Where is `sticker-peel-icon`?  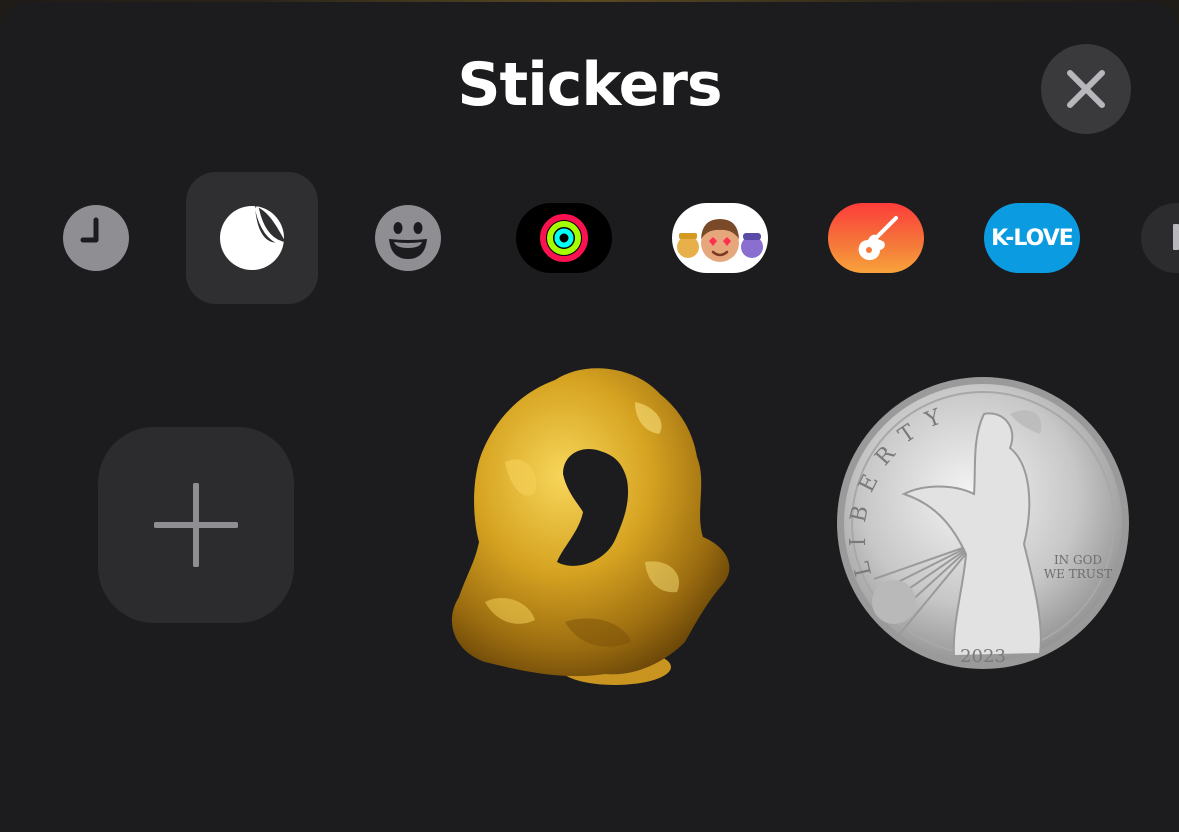 sticker-peel-icon is located at coordinates (252, 238).